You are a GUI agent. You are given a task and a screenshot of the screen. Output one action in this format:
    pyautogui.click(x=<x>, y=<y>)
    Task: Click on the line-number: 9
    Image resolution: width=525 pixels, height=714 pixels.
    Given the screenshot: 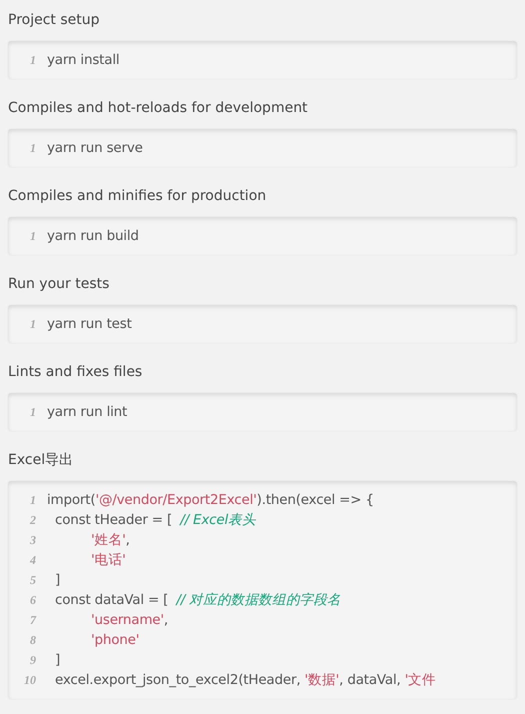 What is the action you would take?
    pyautogui.click(x=32, y=660)
    